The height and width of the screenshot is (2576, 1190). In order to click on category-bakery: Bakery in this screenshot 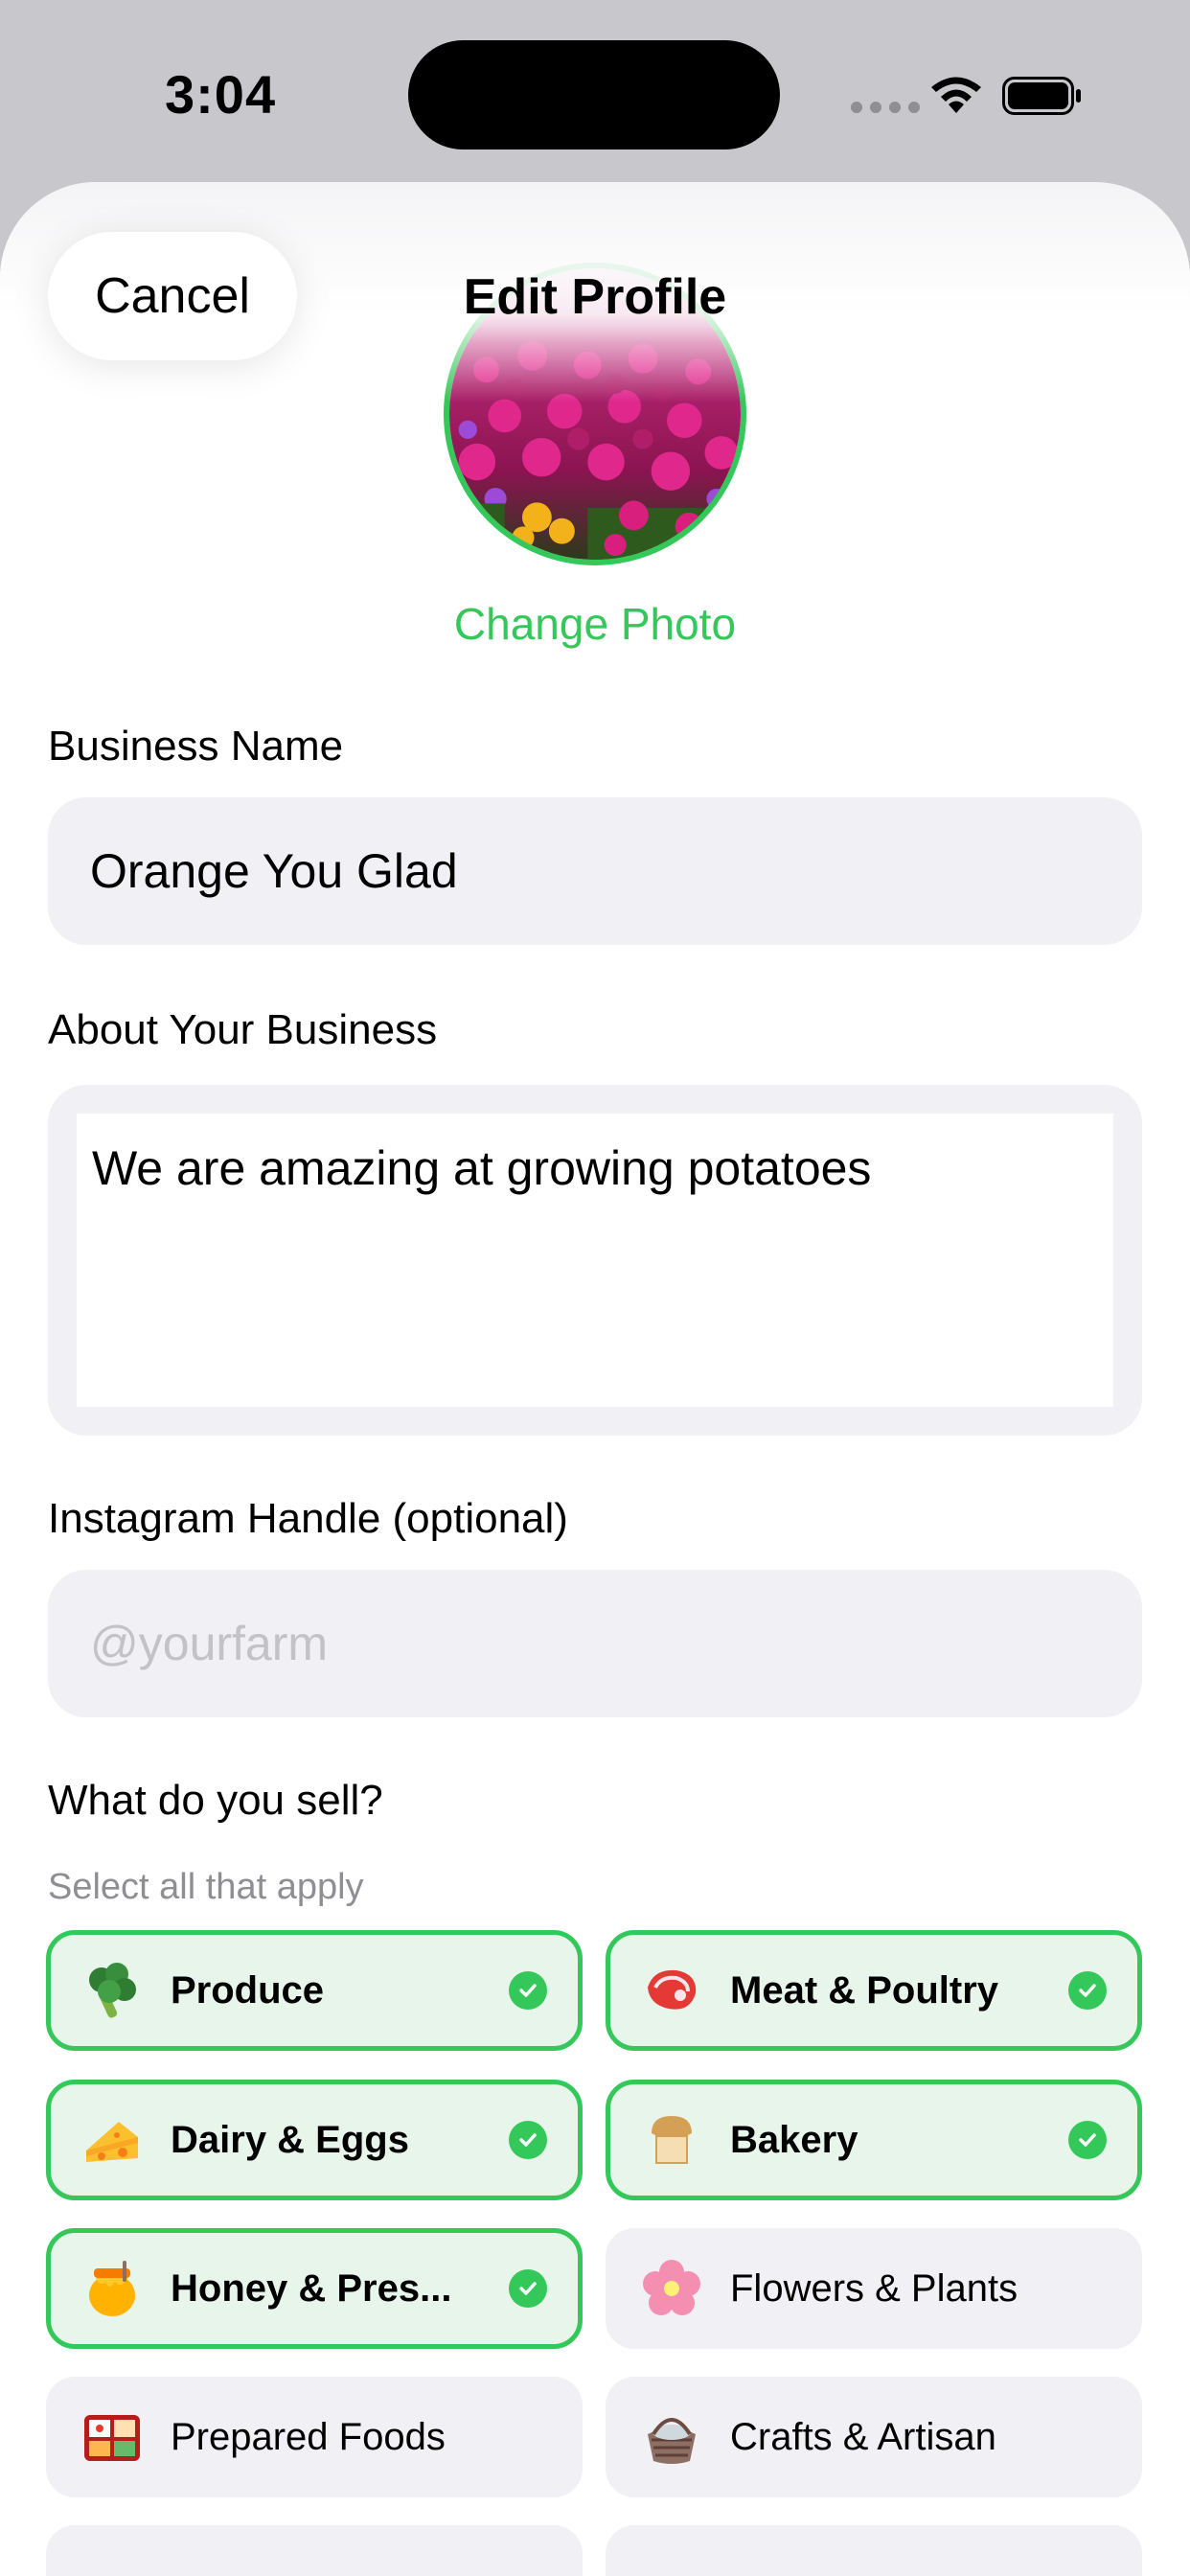, I will do `click(874, 2140)`.